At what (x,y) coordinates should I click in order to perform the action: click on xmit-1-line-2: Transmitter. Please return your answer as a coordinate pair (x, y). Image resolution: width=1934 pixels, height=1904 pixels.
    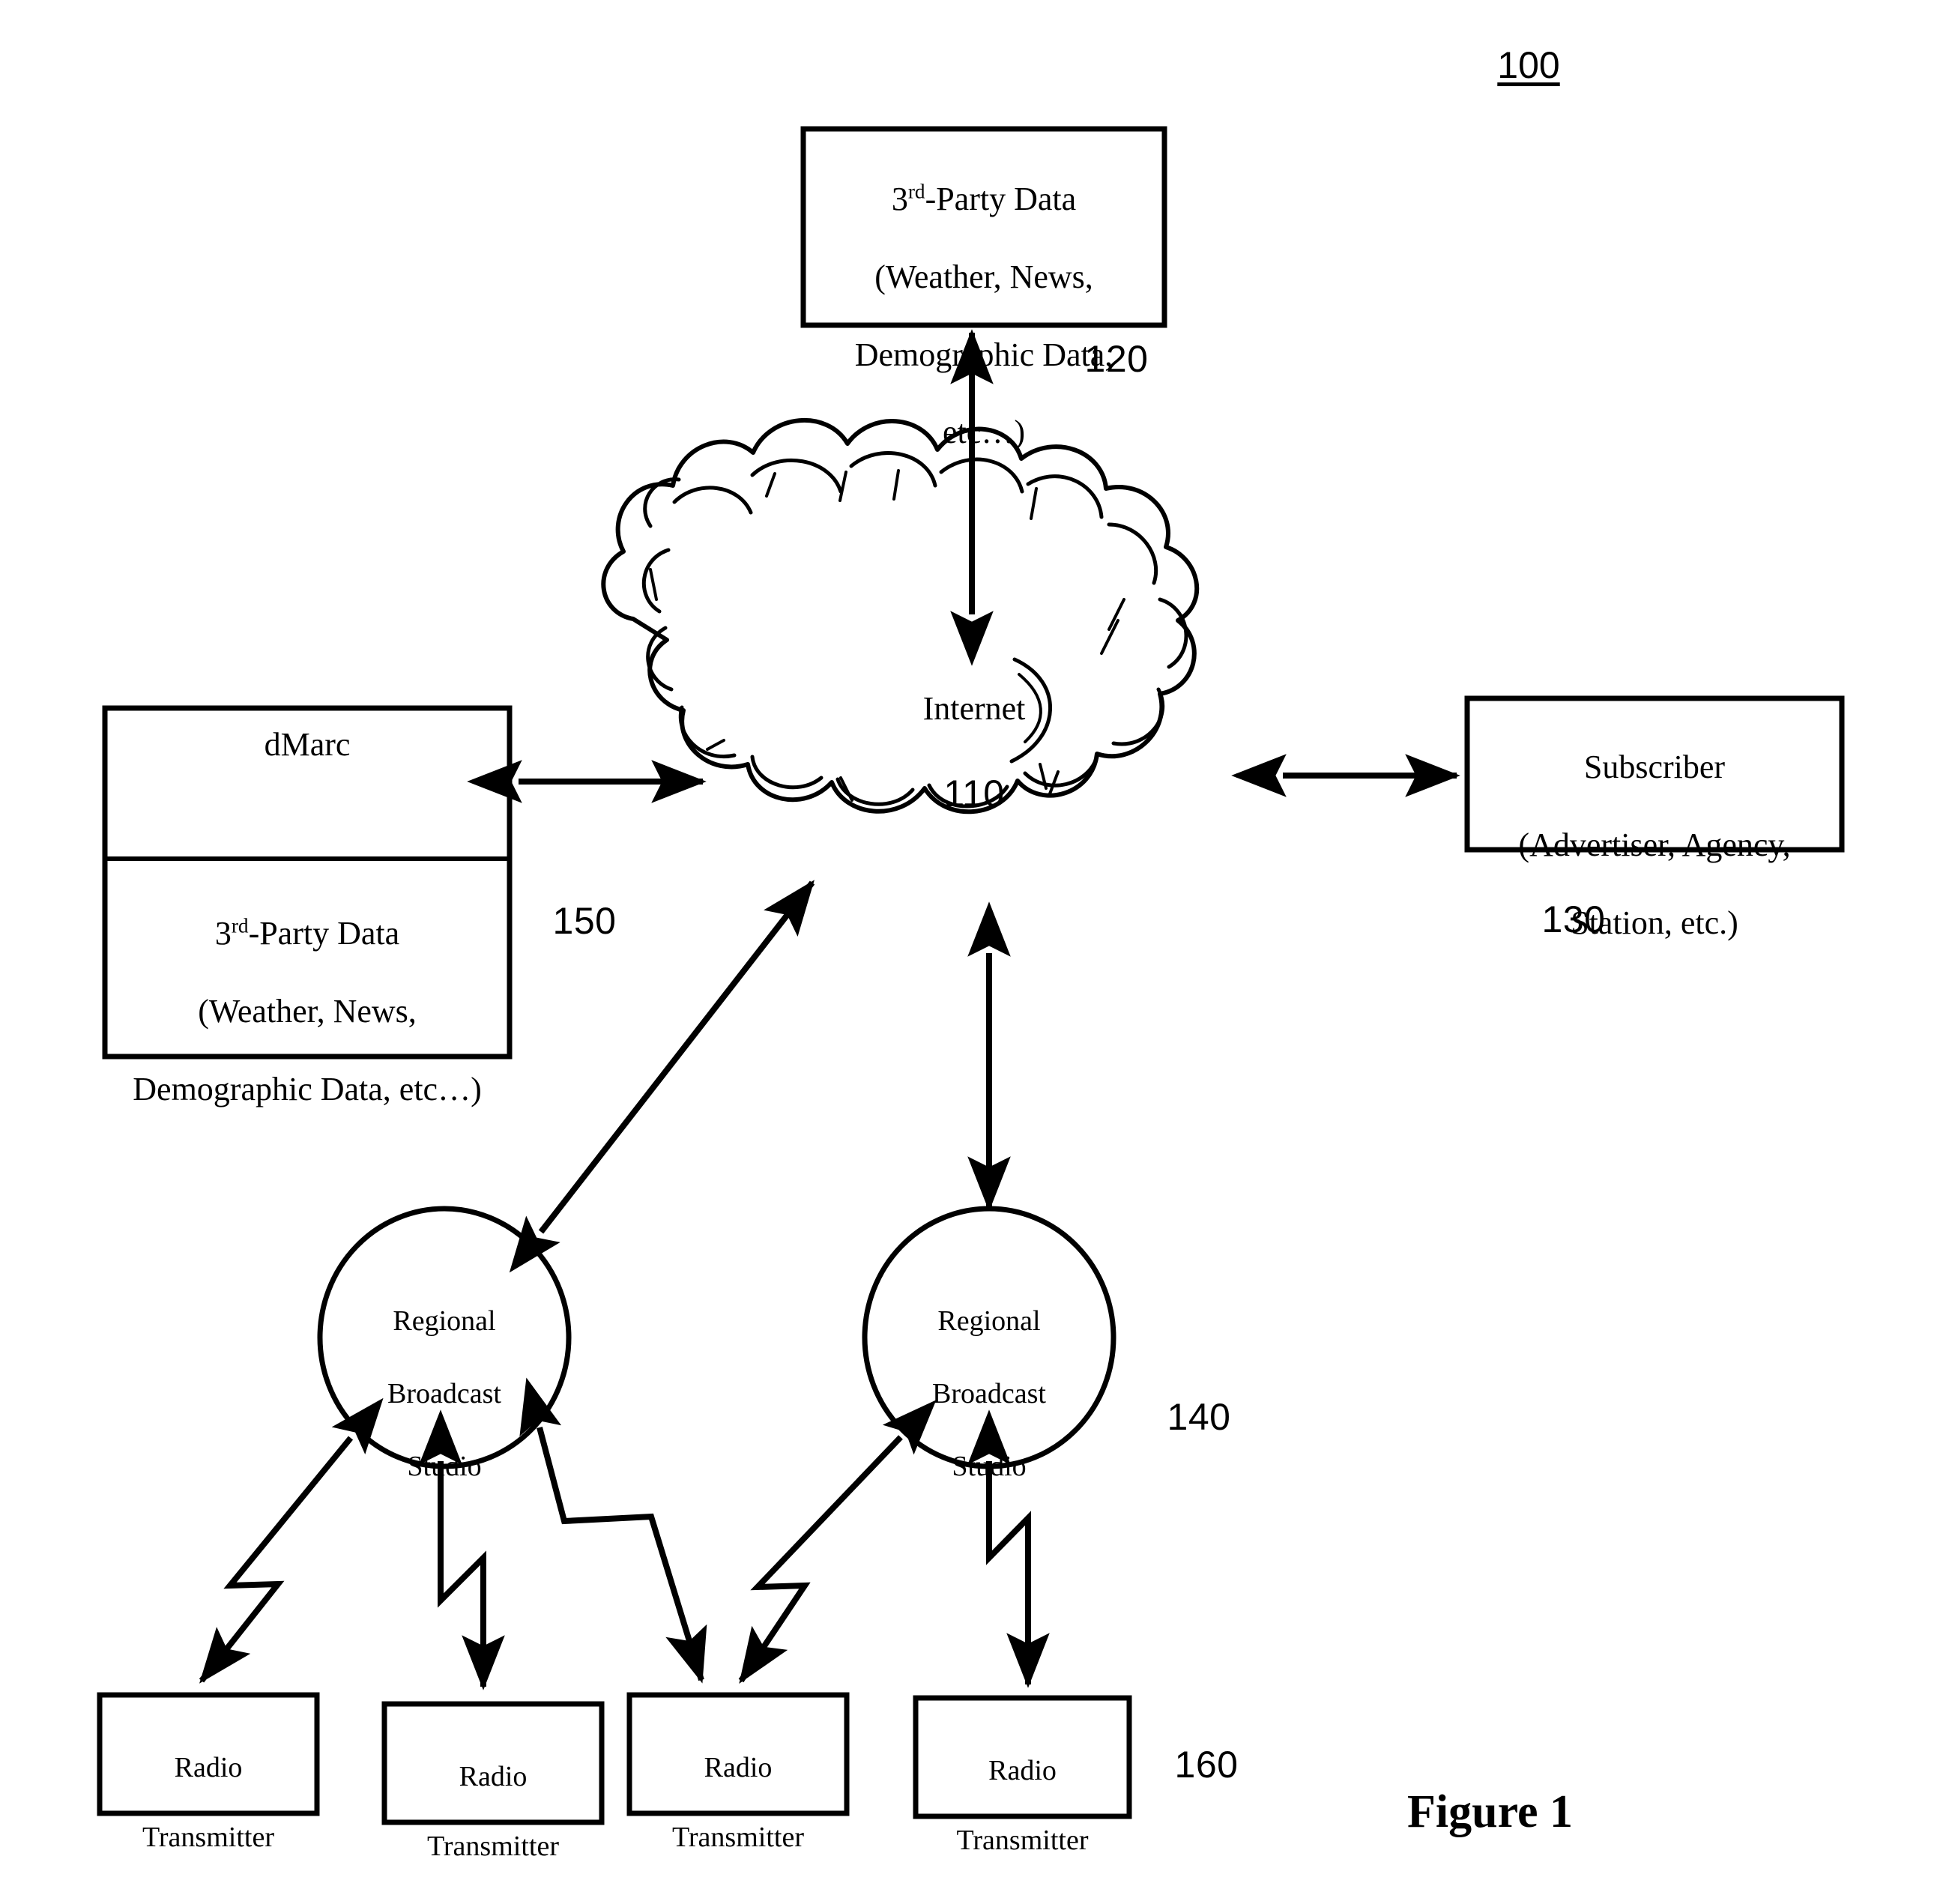
    Looking at the image, I should click on (208, 1838).